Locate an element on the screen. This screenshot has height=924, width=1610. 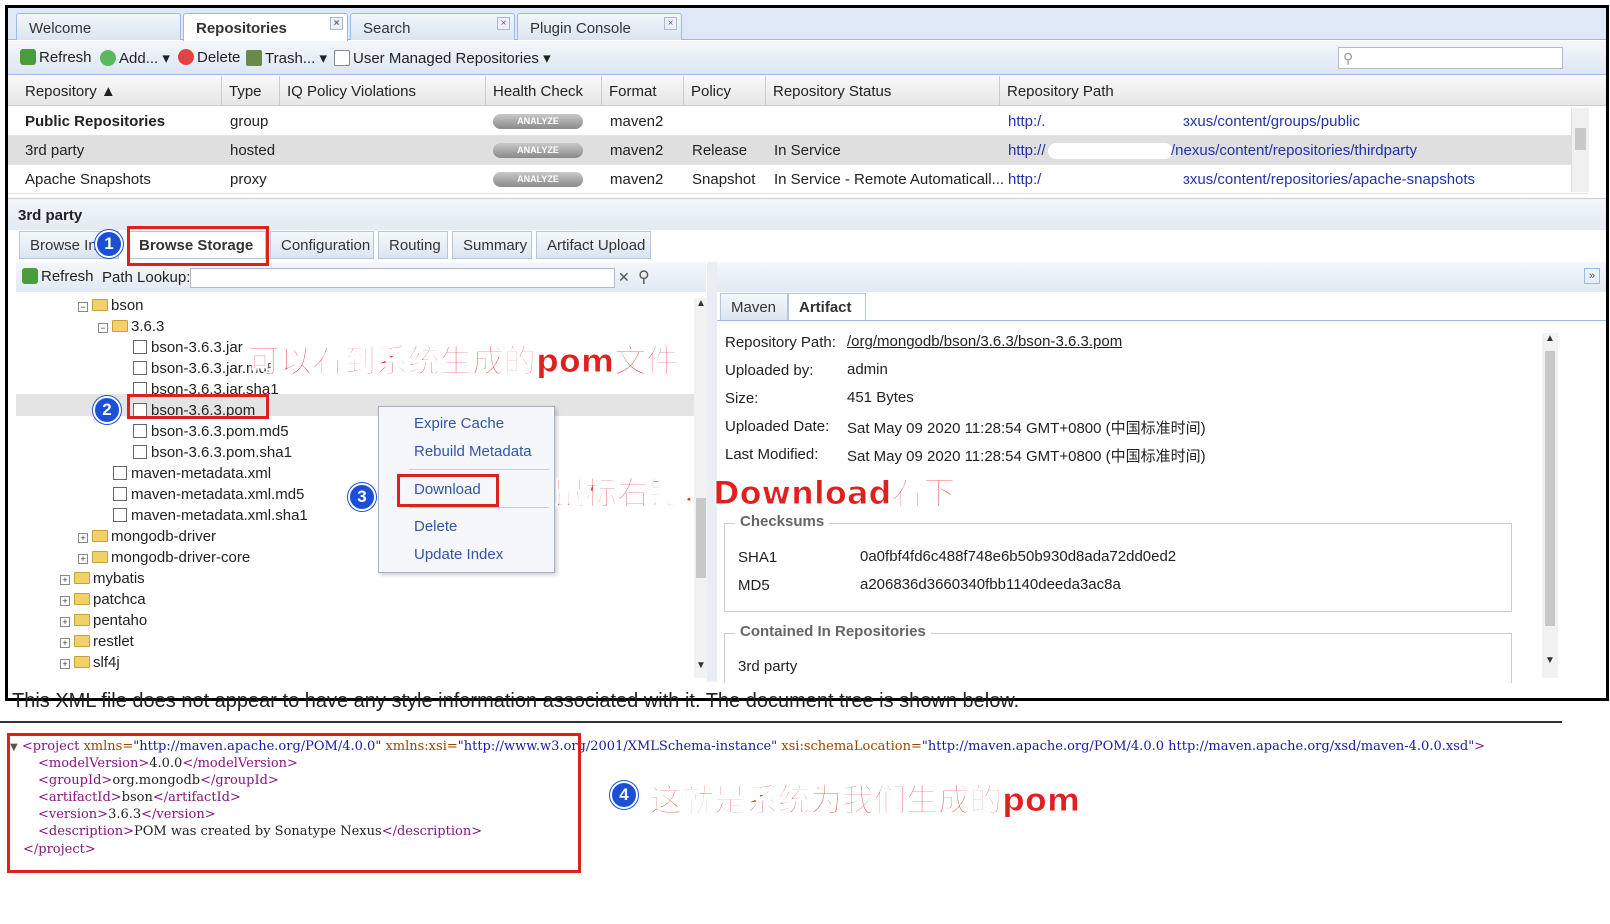
tree-folder: + slf4j is located at coordinates (90, 662).